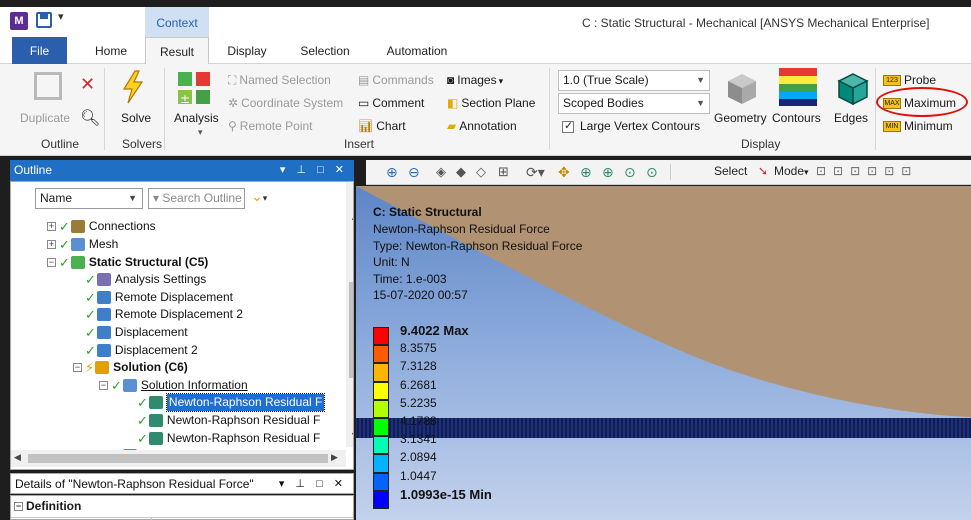  Describe the element at coordinates (270, 126) in the screenshot. I see `remote-point-button: ⚲ Remote Point` at that location.